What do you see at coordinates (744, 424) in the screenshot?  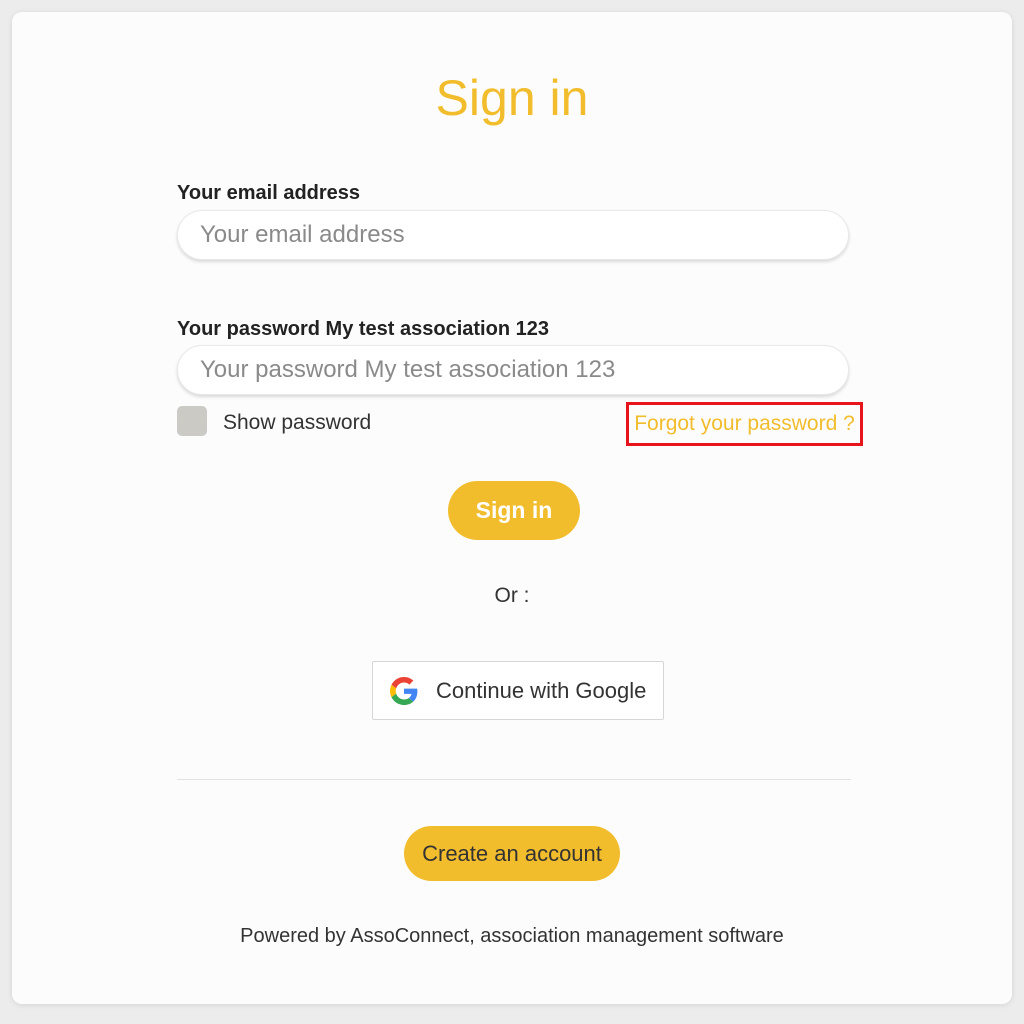 I see `forgot-password-link: Forgot your password ?` at bounding box center [744, 424].